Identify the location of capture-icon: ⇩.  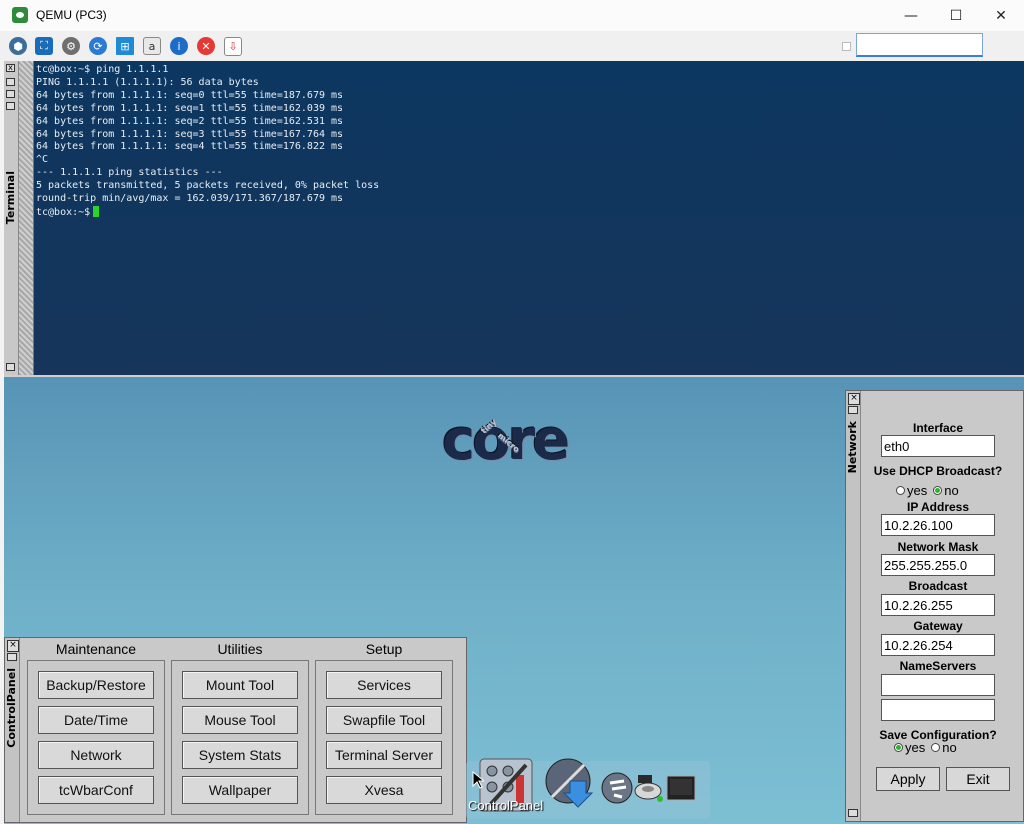
(233, 46).